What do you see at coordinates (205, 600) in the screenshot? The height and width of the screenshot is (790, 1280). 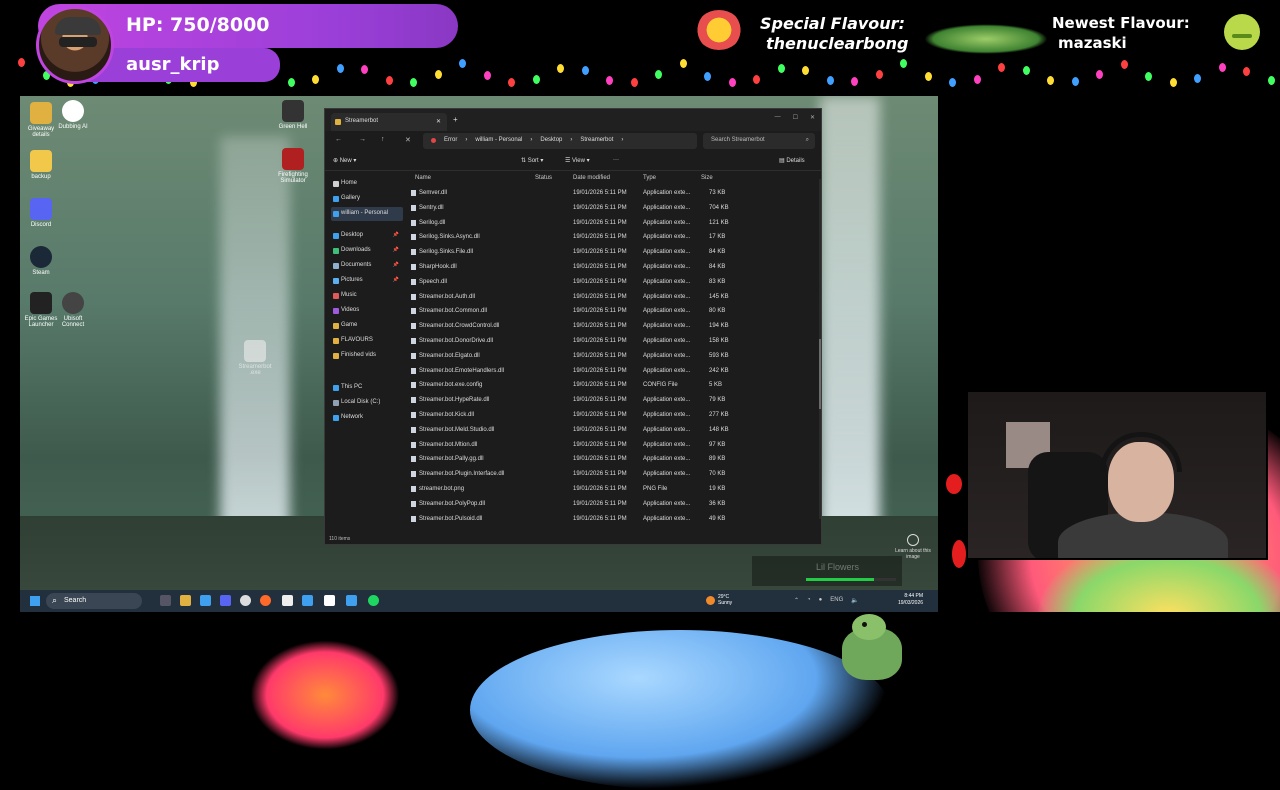 I see `store-icon` at bounding box center [205, 600].